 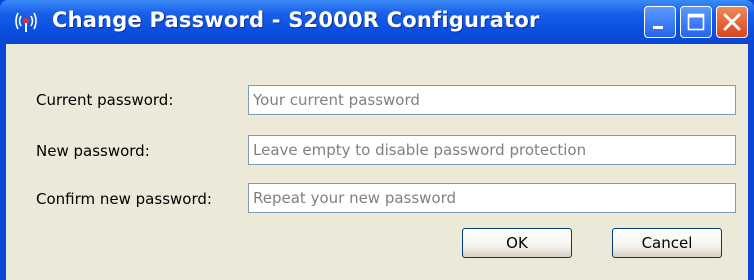 What do you see at coordinates (667, 243) in the screenshot?
I see `cancel-button: Cancel` at bounding box center [667, 243].